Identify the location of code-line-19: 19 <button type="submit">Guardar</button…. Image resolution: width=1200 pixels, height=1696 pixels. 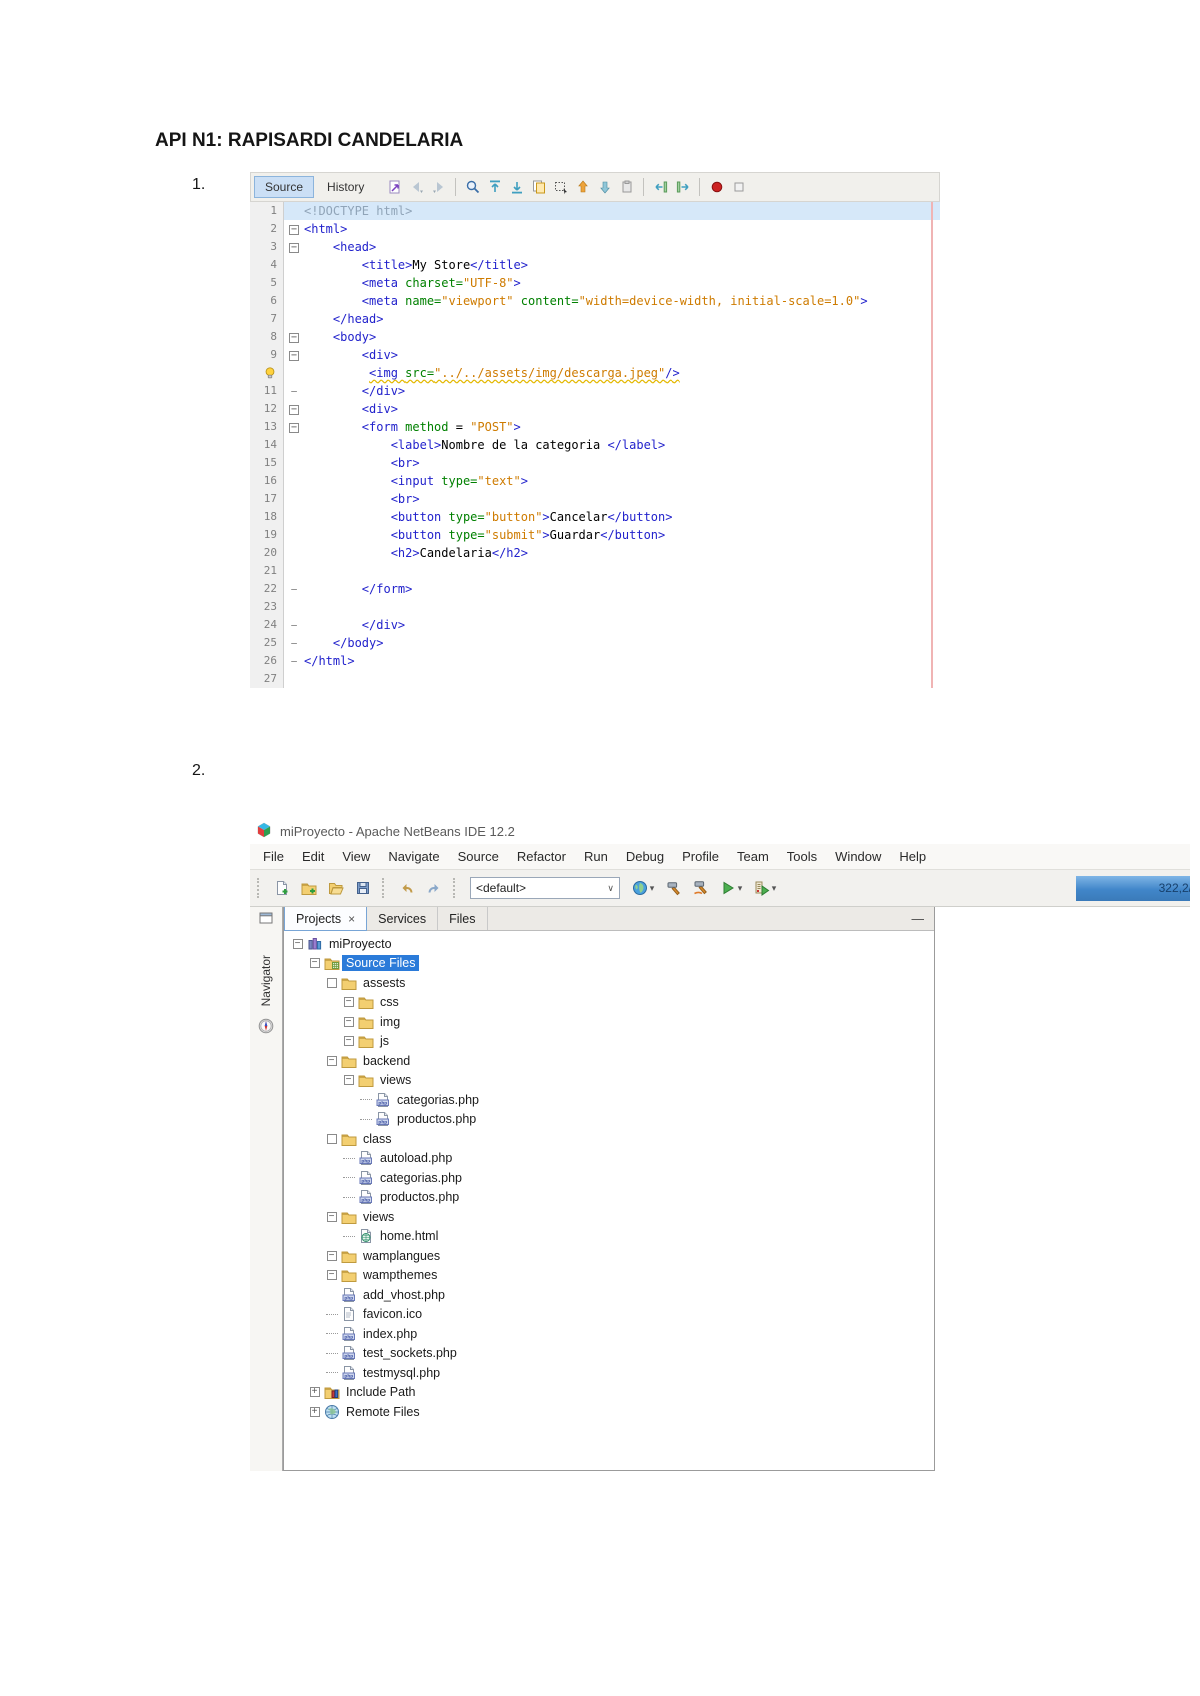
(595, 535).